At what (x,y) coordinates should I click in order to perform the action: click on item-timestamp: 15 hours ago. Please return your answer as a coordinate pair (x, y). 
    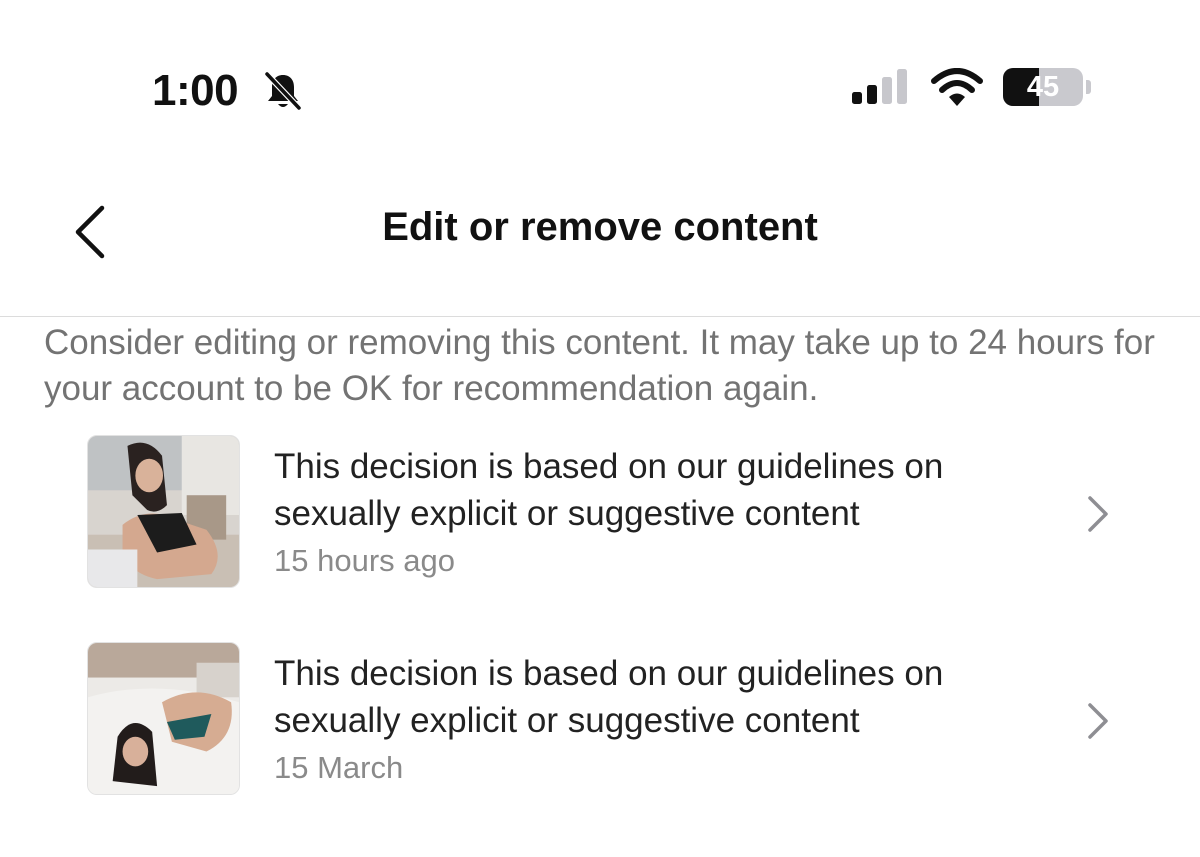
    Looking at the image, I should click on (364, 560).